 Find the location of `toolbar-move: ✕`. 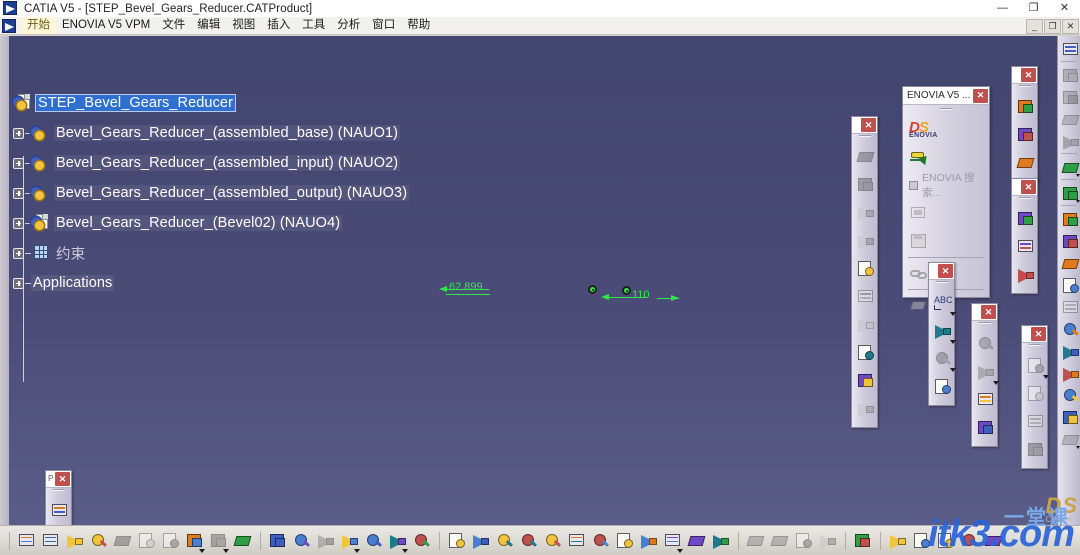

toolbar-move: ✕ is located at coordinates (1024, 236).